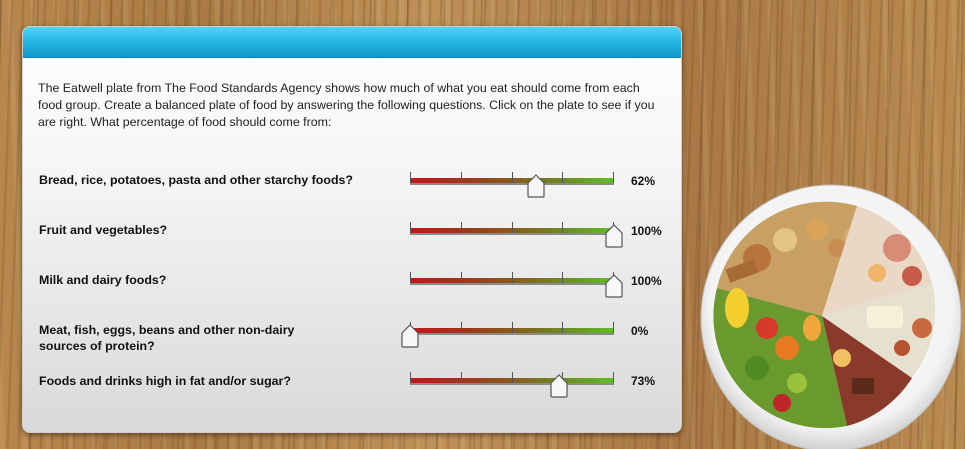 The image size is (965, 449). Describe the element at coordinates (643, 381) in the screenshot. I see `percentage-value: 73%` at that location.